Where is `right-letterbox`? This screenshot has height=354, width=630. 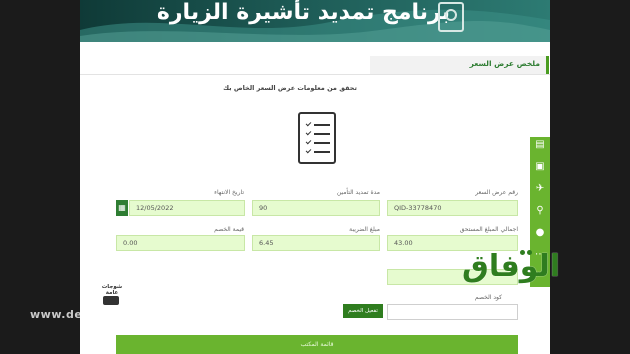
right-letterbox is located at coordinates (590, 177).